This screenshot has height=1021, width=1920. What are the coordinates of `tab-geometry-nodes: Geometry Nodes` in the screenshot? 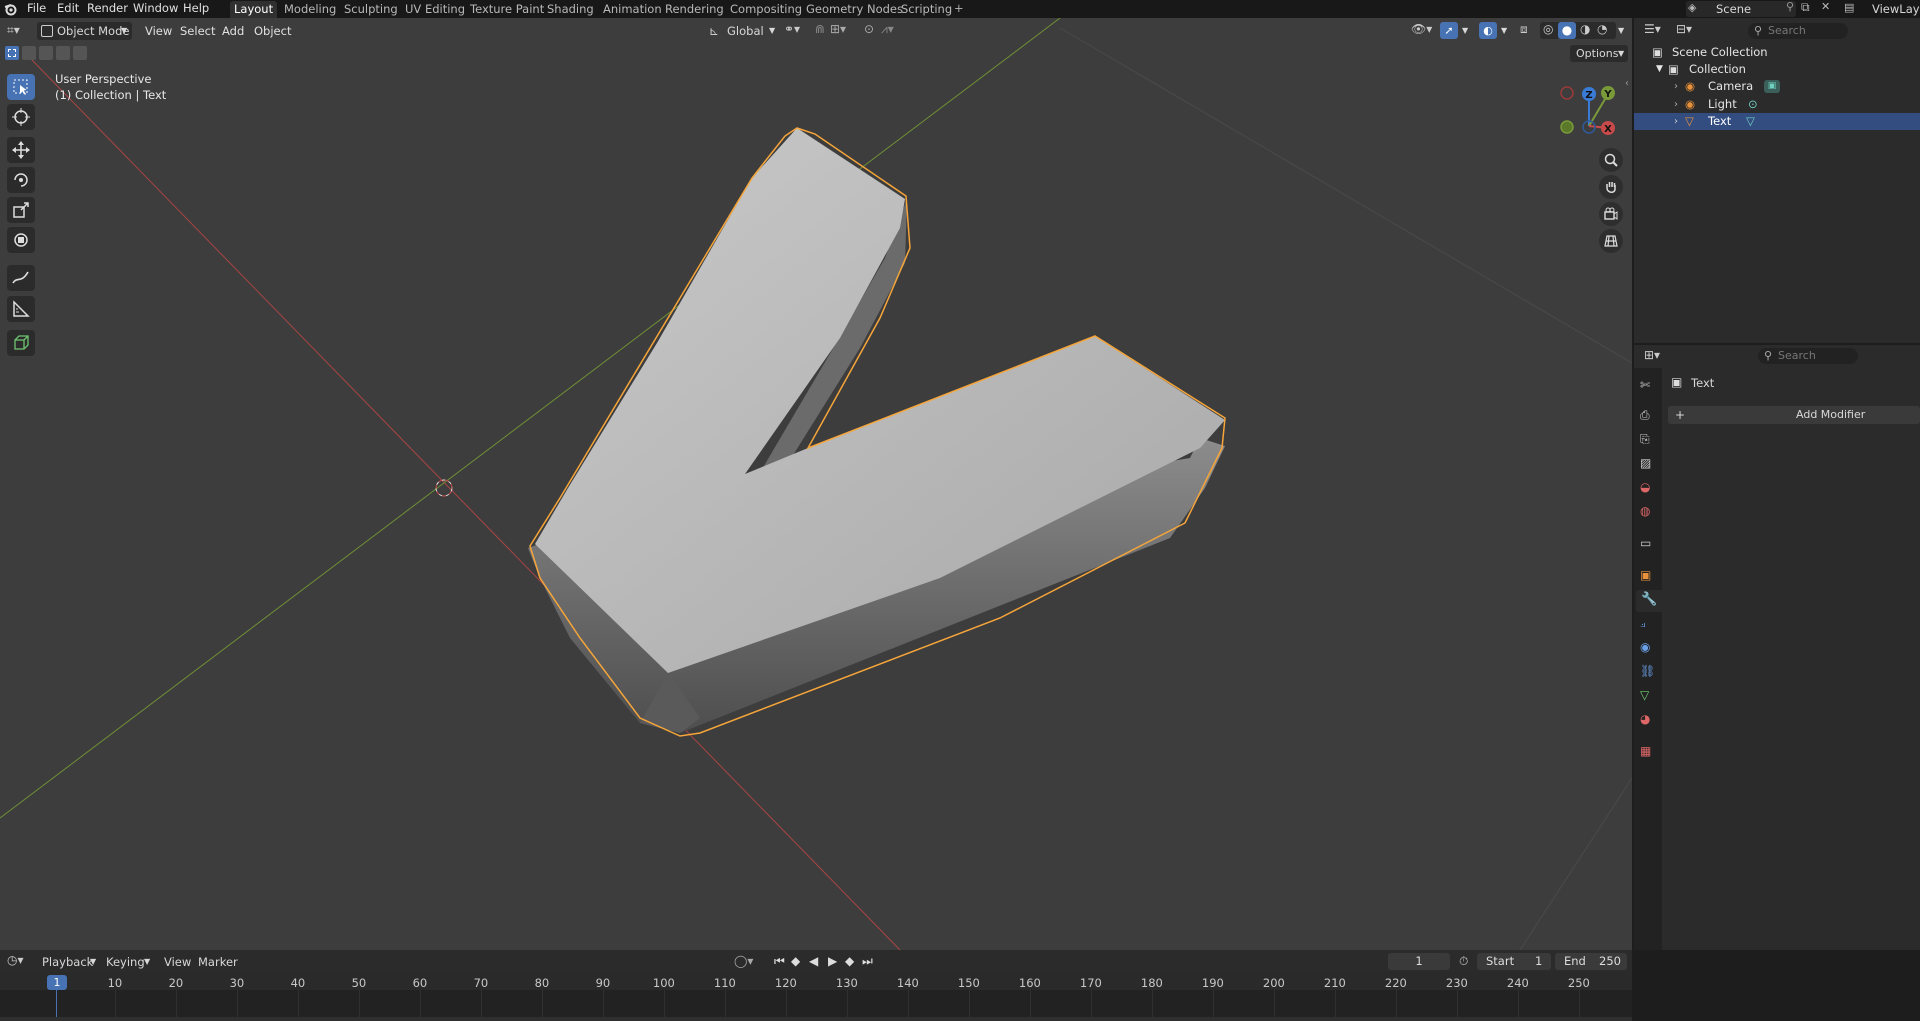 It's located at (854, 9).